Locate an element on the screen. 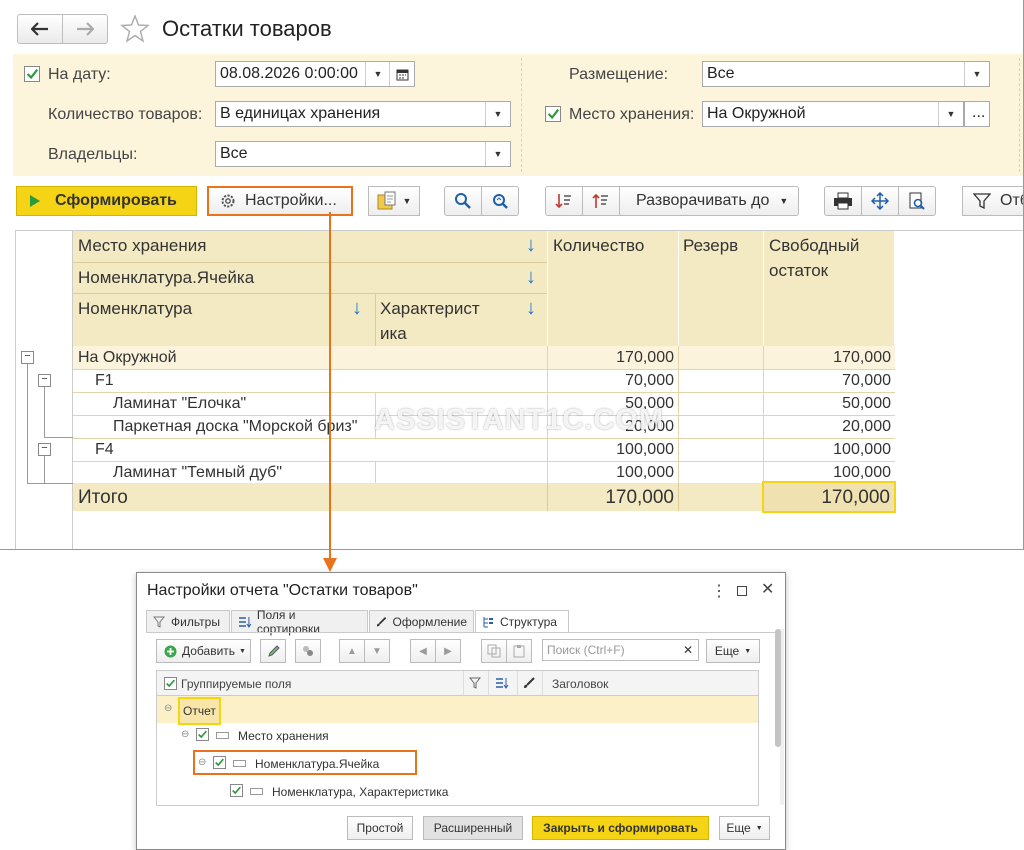 The width and height of the screenshot is (1024, 850). field-icon is located at coordinates (256, 791).